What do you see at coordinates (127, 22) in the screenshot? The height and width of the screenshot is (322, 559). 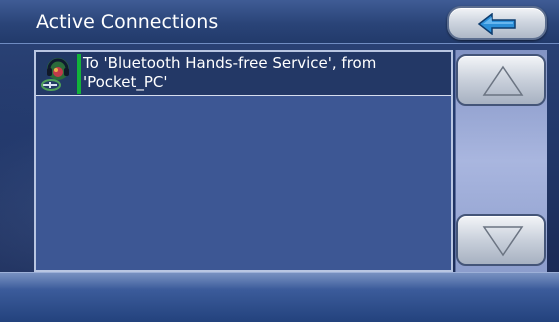 I see `page-title: Active Connections` at bounding box center [127, 22].